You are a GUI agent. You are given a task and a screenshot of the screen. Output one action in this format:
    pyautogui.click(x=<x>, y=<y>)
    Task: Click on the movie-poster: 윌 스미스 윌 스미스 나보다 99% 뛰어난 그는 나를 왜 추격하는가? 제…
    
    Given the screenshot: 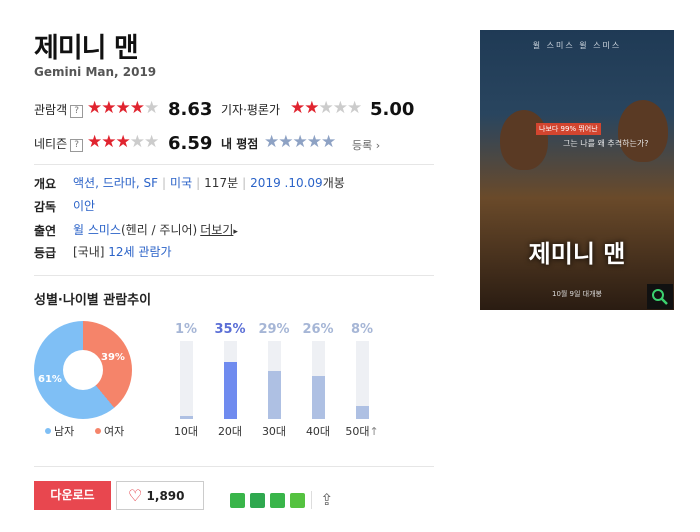 What is the action you would take?
    pyautogui.click(x=577, y=170)
    